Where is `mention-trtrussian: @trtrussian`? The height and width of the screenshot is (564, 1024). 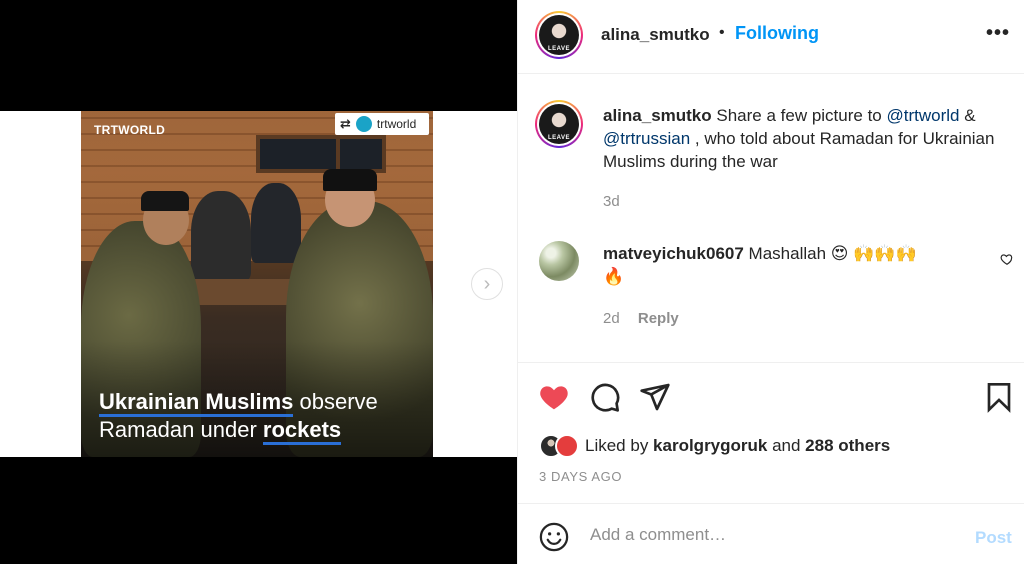
mention-trtrussian: @trtrussian is located at coordinates (646, 138).